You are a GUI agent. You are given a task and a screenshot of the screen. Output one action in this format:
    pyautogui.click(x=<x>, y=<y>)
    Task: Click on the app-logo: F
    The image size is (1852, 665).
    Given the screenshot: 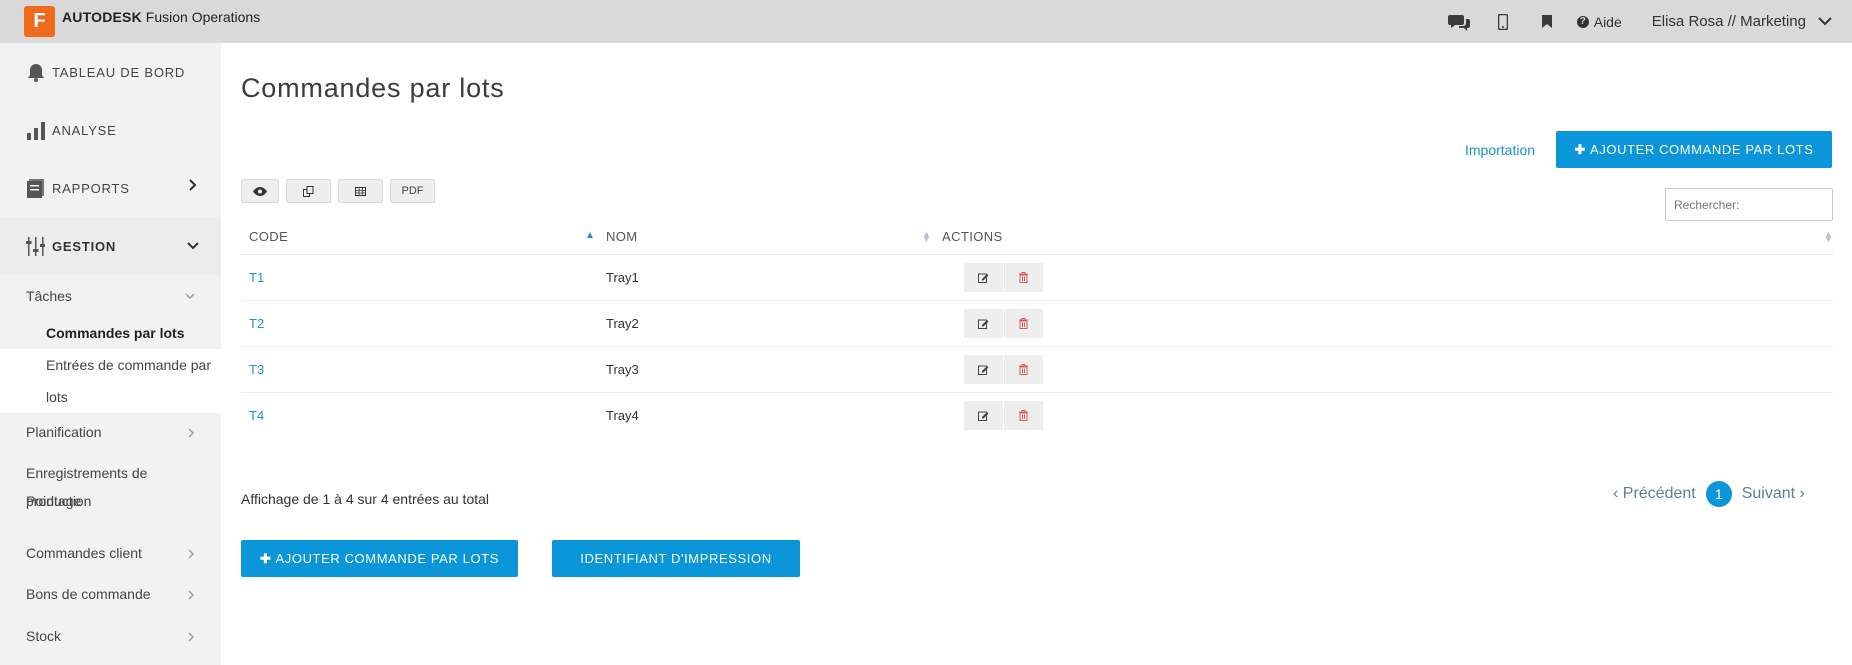 What is the action you would take?
    pyautogui.click(x=39, y=21)
    